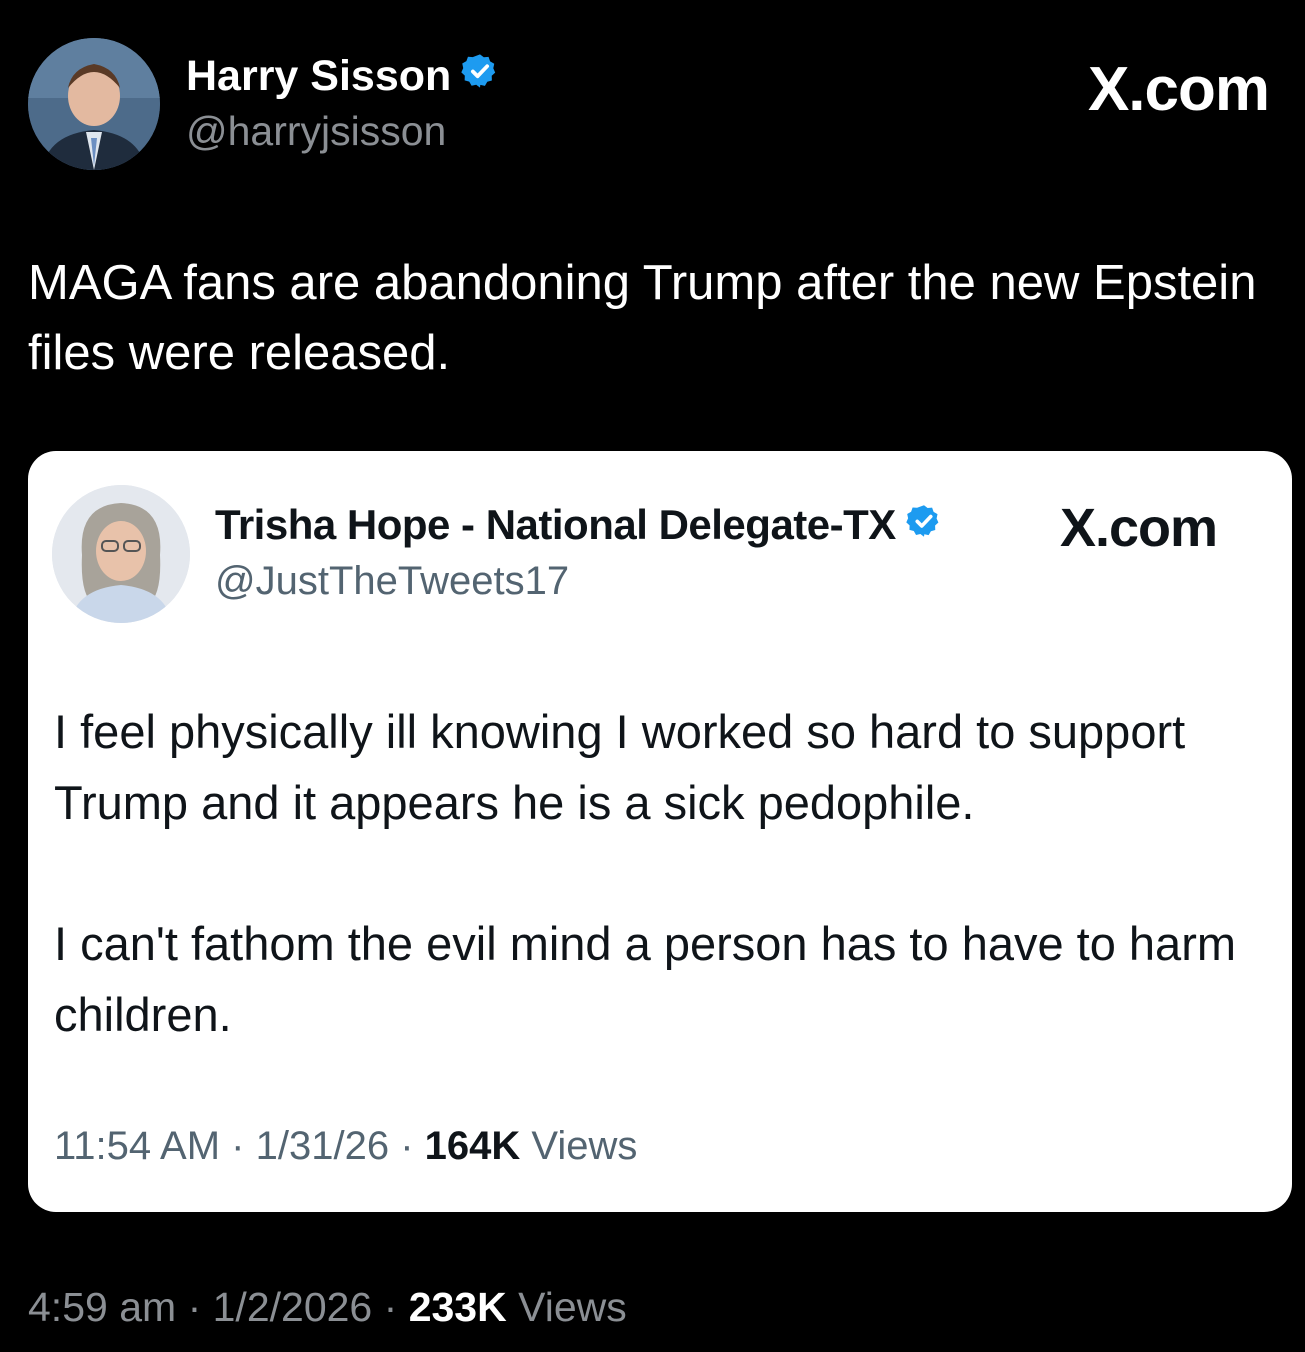  What do you see at coordinates (555, 525) in the screenshot?
I see `quoted-author-name: Trisha Hope - National Delegate-TX` at bounding box center [555, 525].